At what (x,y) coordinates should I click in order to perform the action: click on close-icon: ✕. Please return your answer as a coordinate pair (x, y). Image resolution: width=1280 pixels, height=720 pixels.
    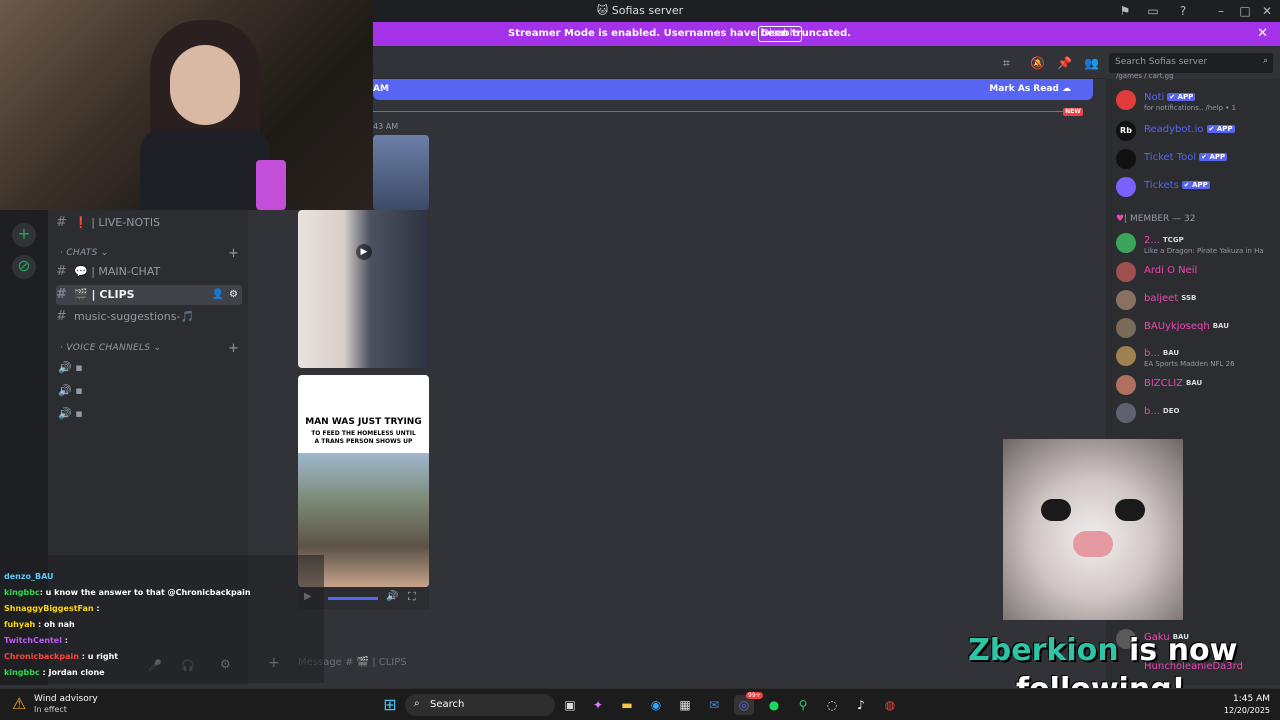
    Looking at the image, I should click on (1262, 33).